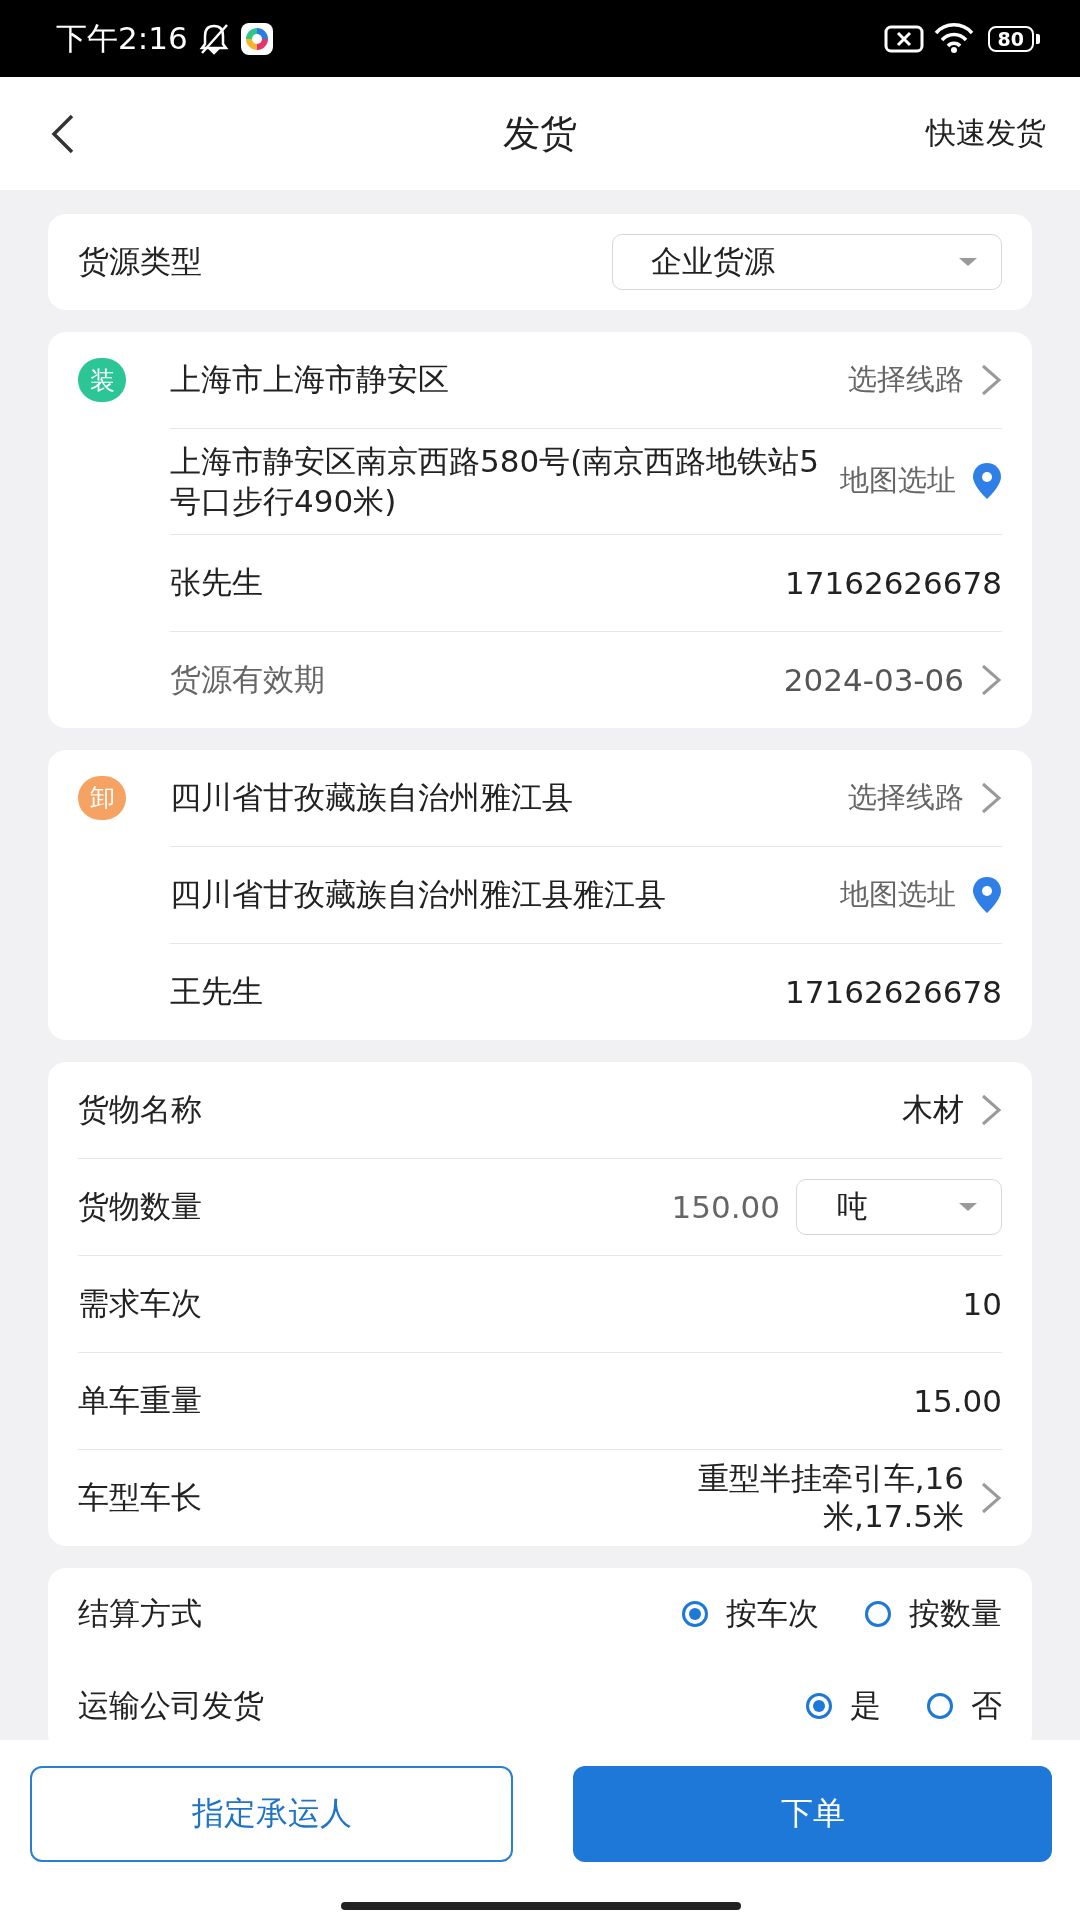 This screenshot has height=1920, width=1080. I want to click on date-value: 2024-03-06, so click(873, 679).